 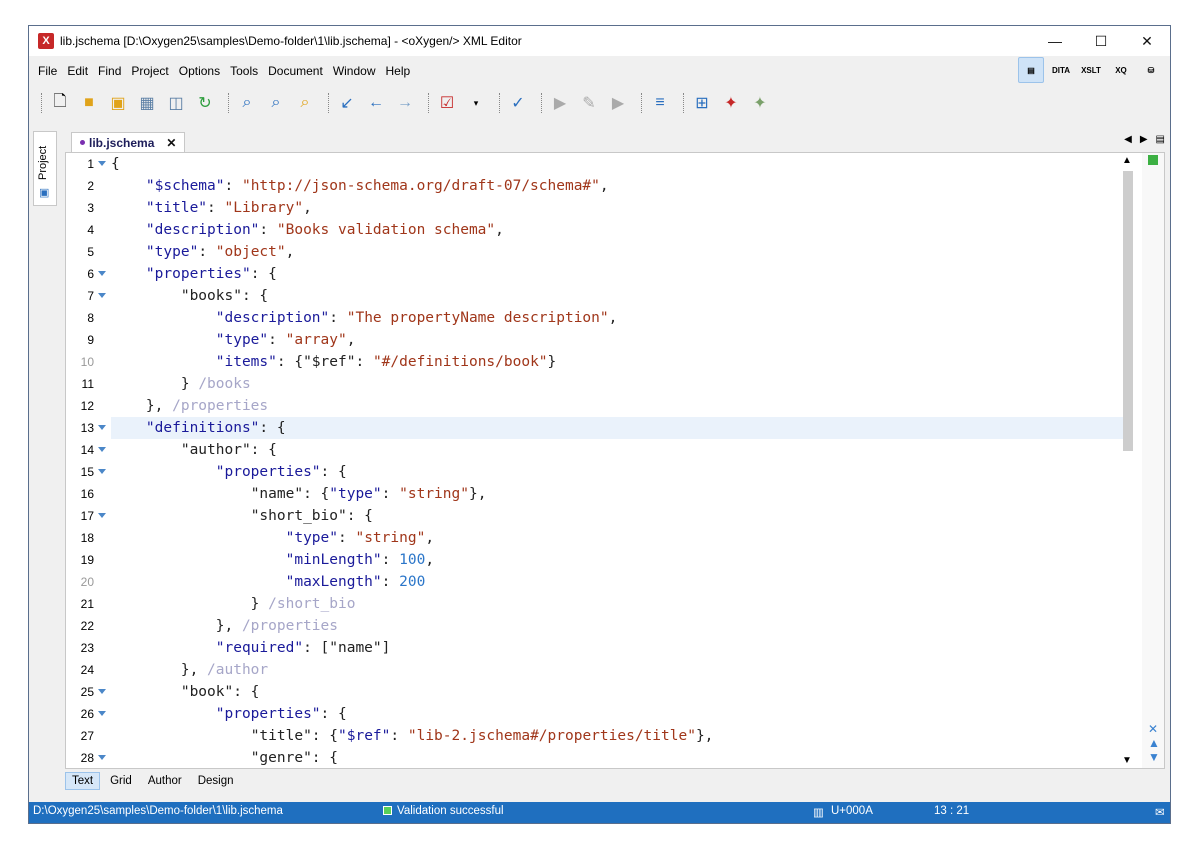 What do you see at coordinates (476, 103) in the screenshot?
I see `validate-dropdown-icon: ▾` at bounding box center [476, 103].